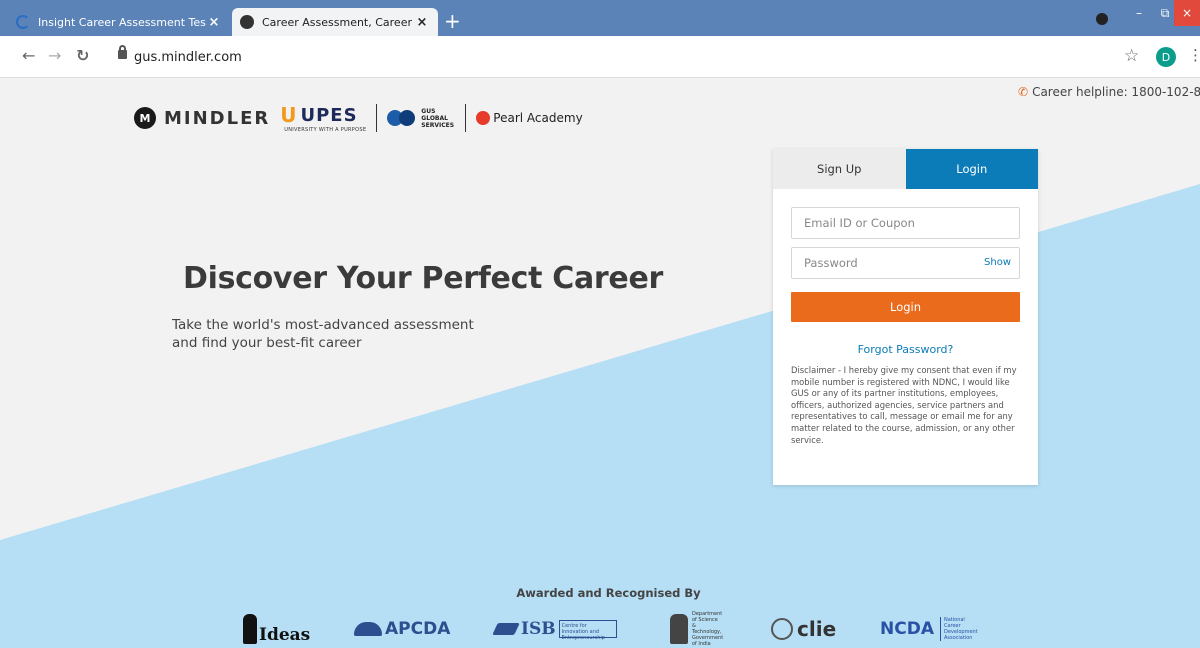  I want to click on upes-tagline: UNIVERSITY WITH A PURPOSE, so click(325, 130).